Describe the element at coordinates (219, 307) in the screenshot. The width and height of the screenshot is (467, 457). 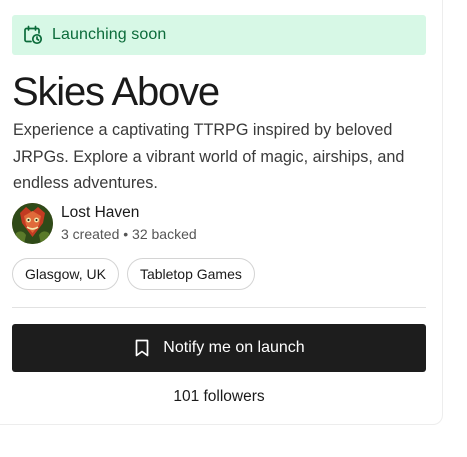
I see `divider` at that location.